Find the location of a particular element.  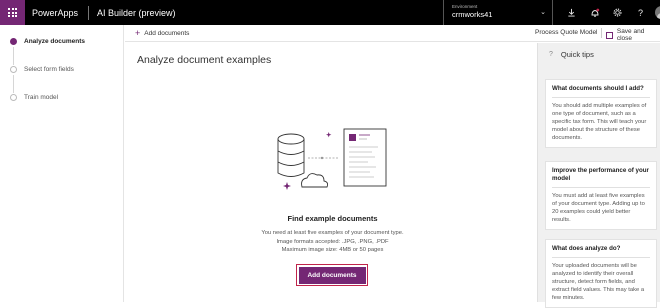

save-icon is located at coordinates (609, 35).